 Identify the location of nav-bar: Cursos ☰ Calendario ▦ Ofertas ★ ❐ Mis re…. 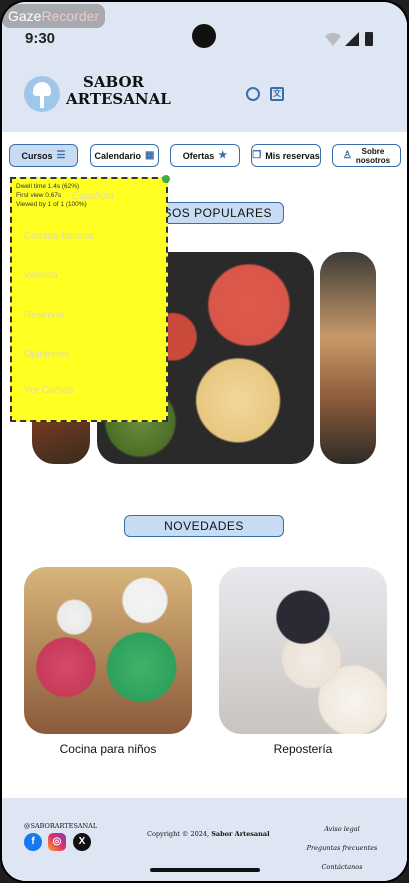
(204, 157).